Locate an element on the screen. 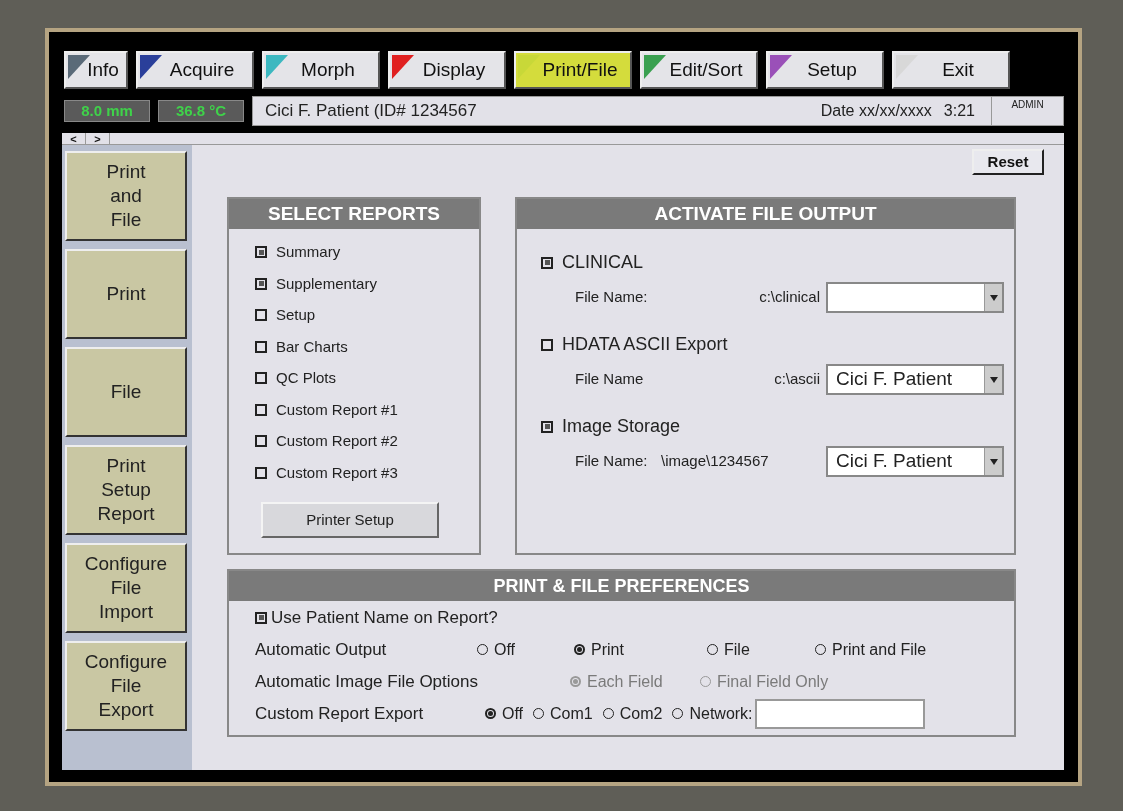 The image size is (1123, 811). output-label: HDATA ASCII Export is located at coordinates (645, 344).